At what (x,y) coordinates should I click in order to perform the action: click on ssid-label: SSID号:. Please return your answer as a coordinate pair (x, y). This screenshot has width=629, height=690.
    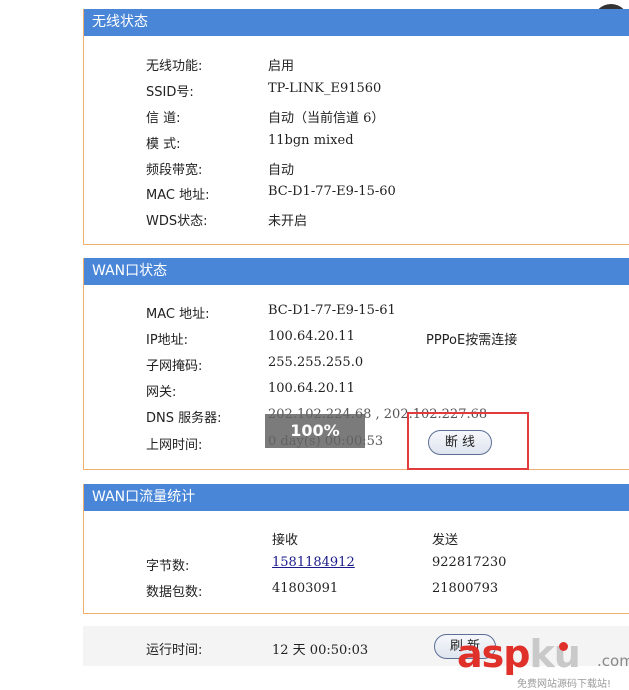
    Looking at the image, I should click on (170, 92).